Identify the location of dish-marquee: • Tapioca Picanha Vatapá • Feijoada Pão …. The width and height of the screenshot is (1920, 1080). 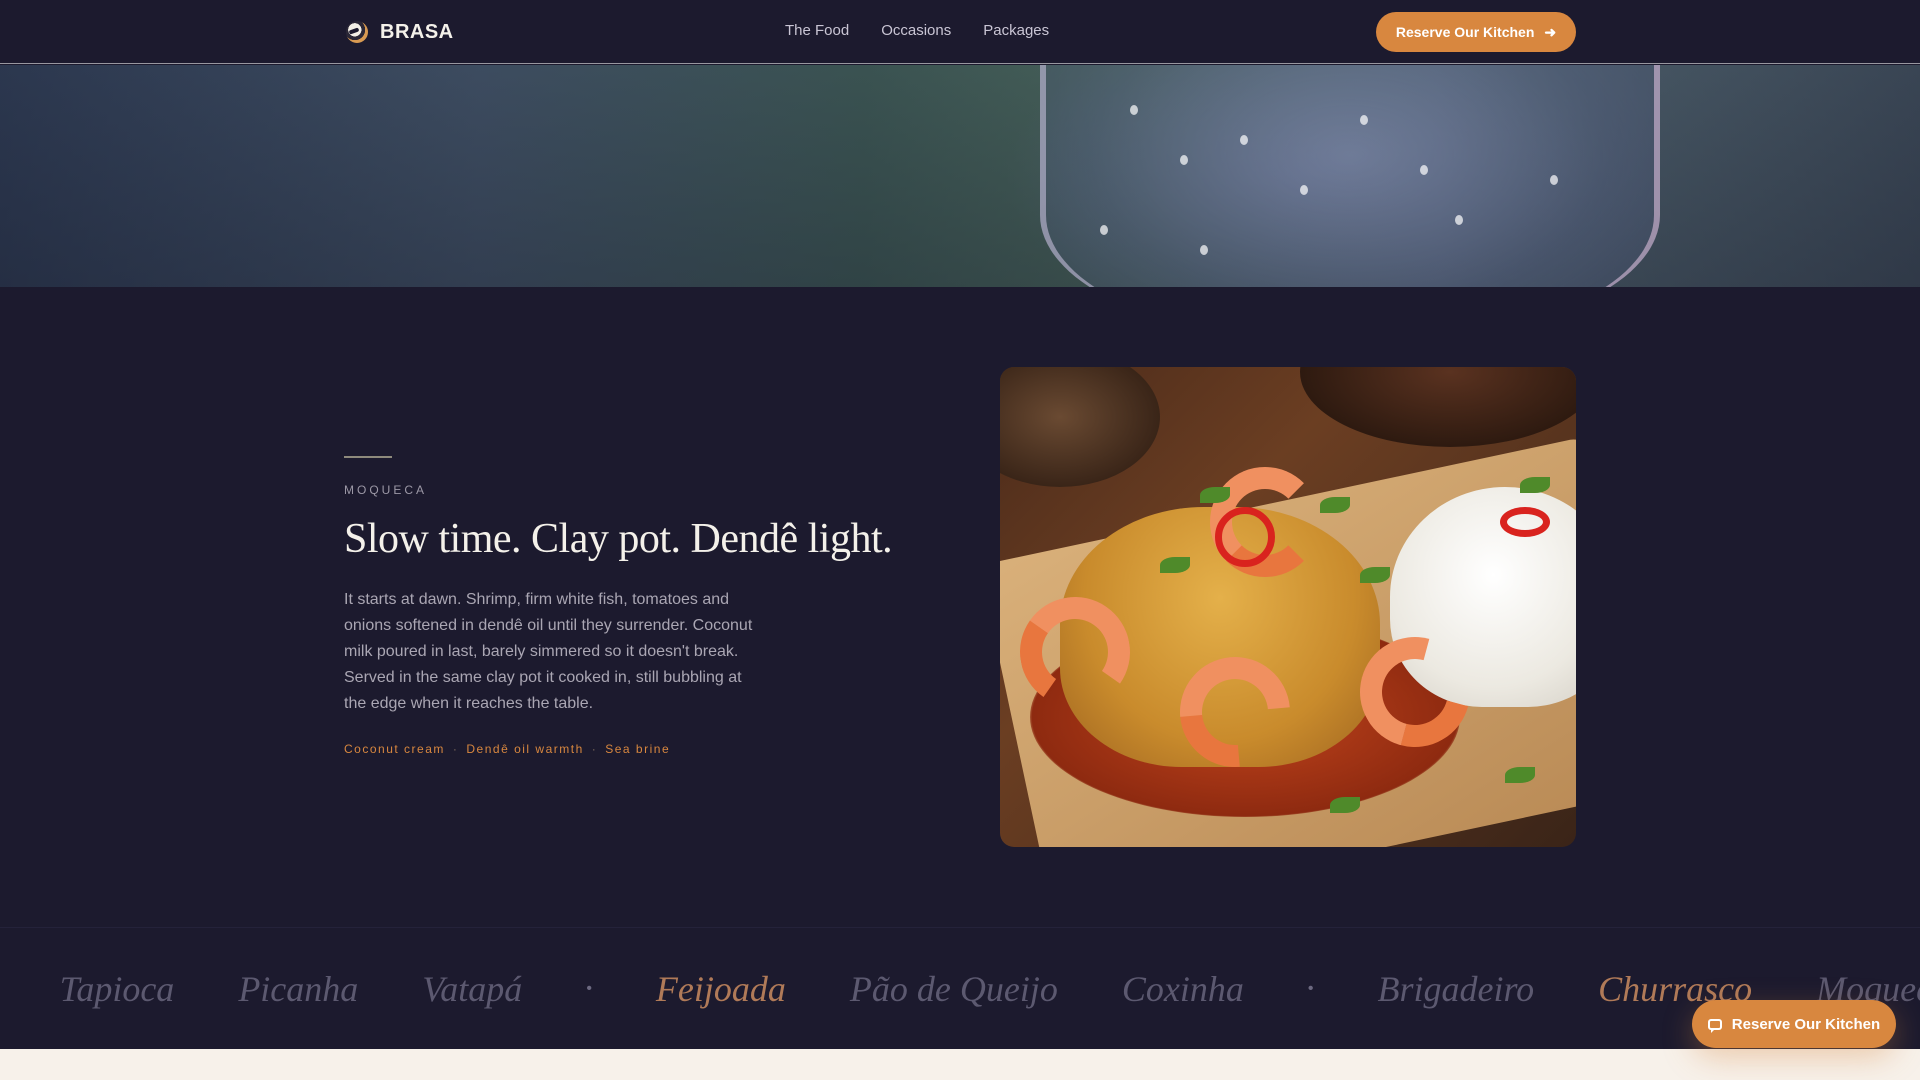
(960, 988).